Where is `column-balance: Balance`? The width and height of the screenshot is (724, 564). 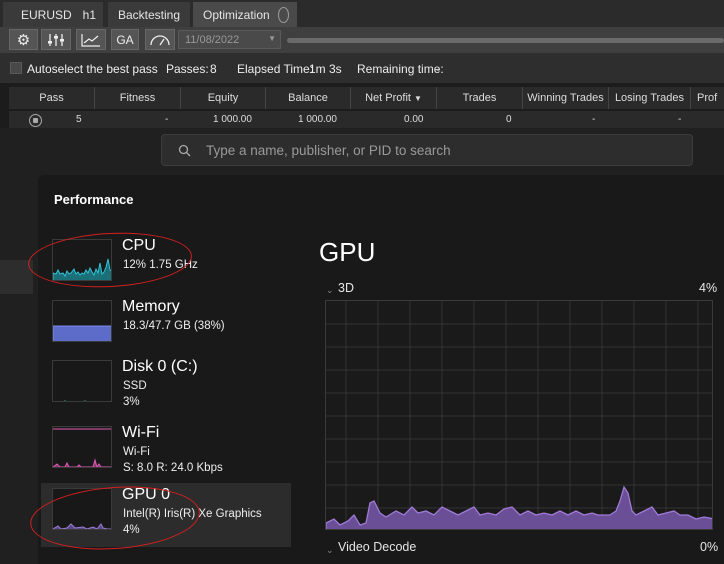
column-balance: Balance is located at coordinates (308, 98).